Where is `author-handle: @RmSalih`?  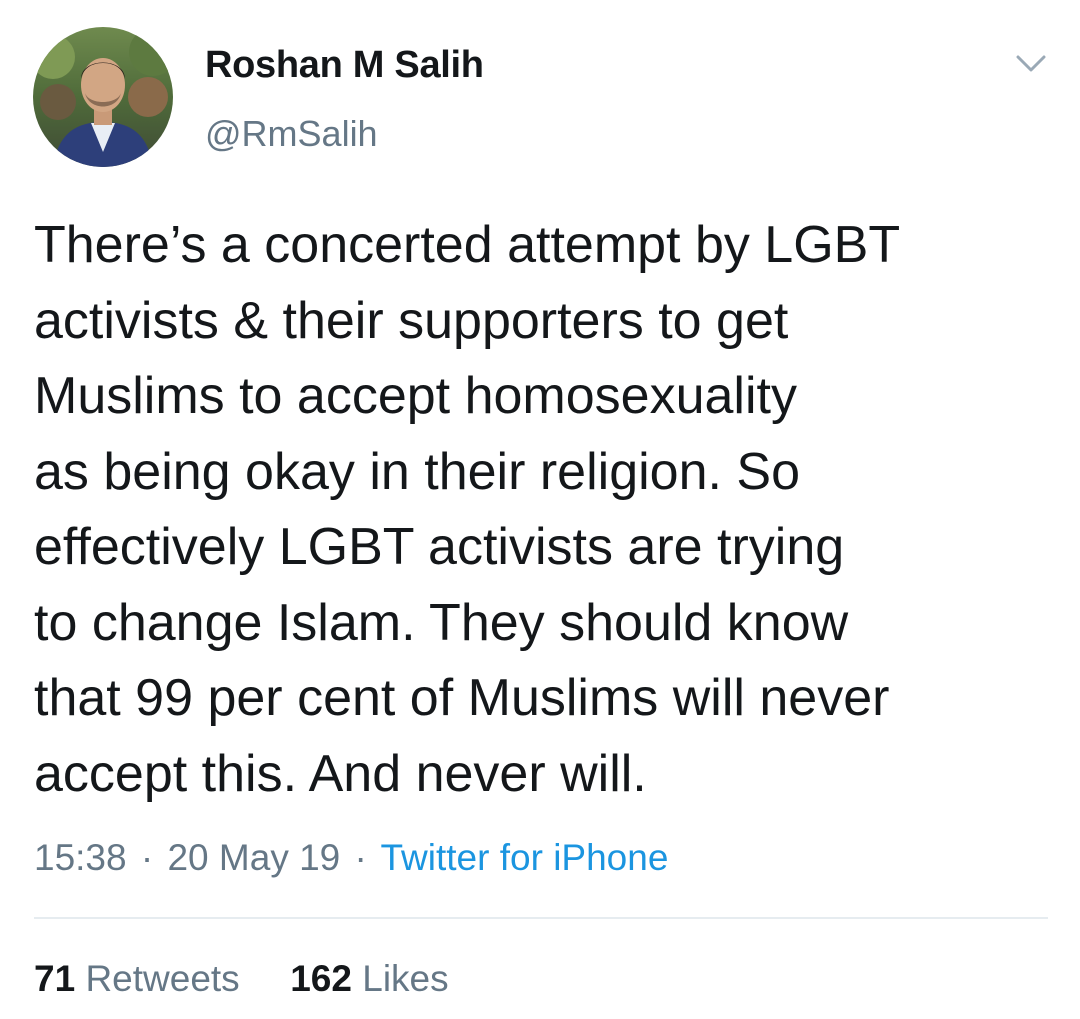 author-handle: @RmSalih is located at coordinates (291, 134).